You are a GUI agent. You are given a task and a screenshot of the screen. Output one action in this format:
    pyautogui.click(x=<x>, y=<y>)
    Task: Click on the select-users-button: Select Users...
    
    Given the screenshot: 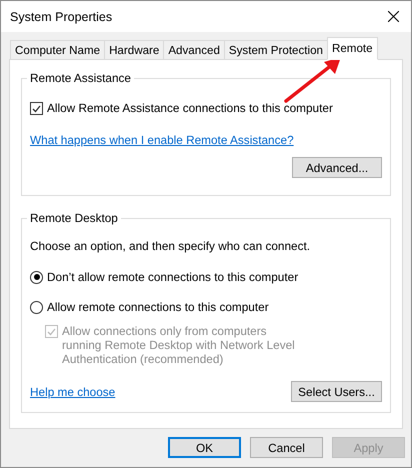 What is the action you would take?
    pyautogui.click(x=336, y=391)
    